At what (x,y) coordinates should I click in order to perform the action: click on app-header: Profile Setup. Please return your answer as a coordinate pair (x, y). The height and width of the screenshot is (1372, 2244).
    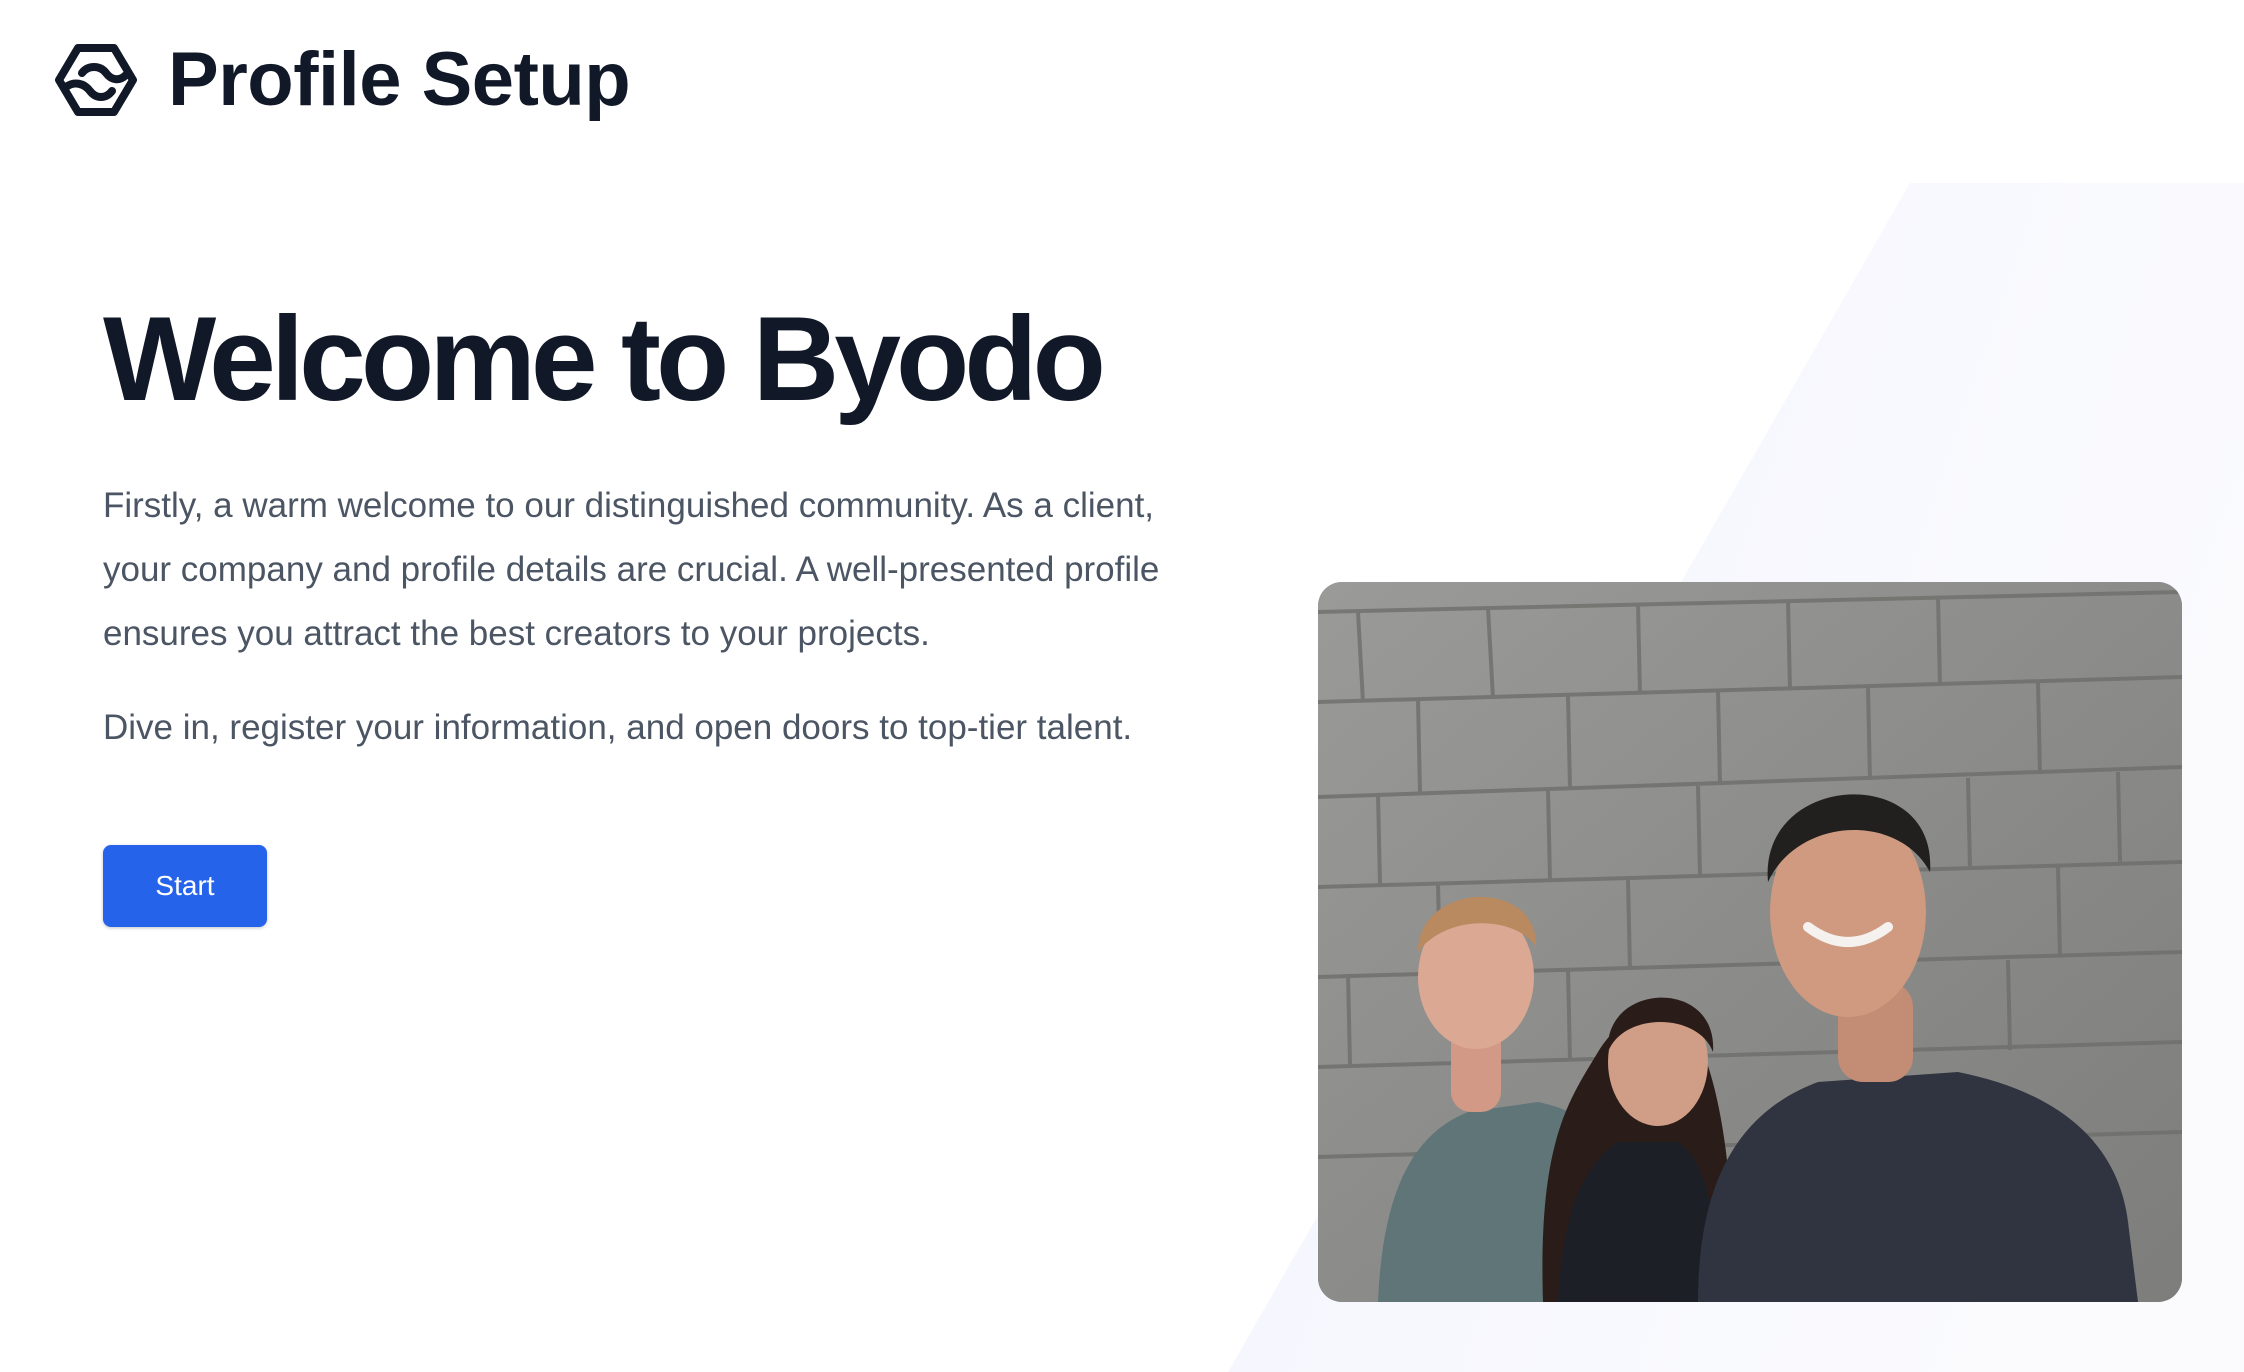
    Looking at the image, I should click on (342, 80).